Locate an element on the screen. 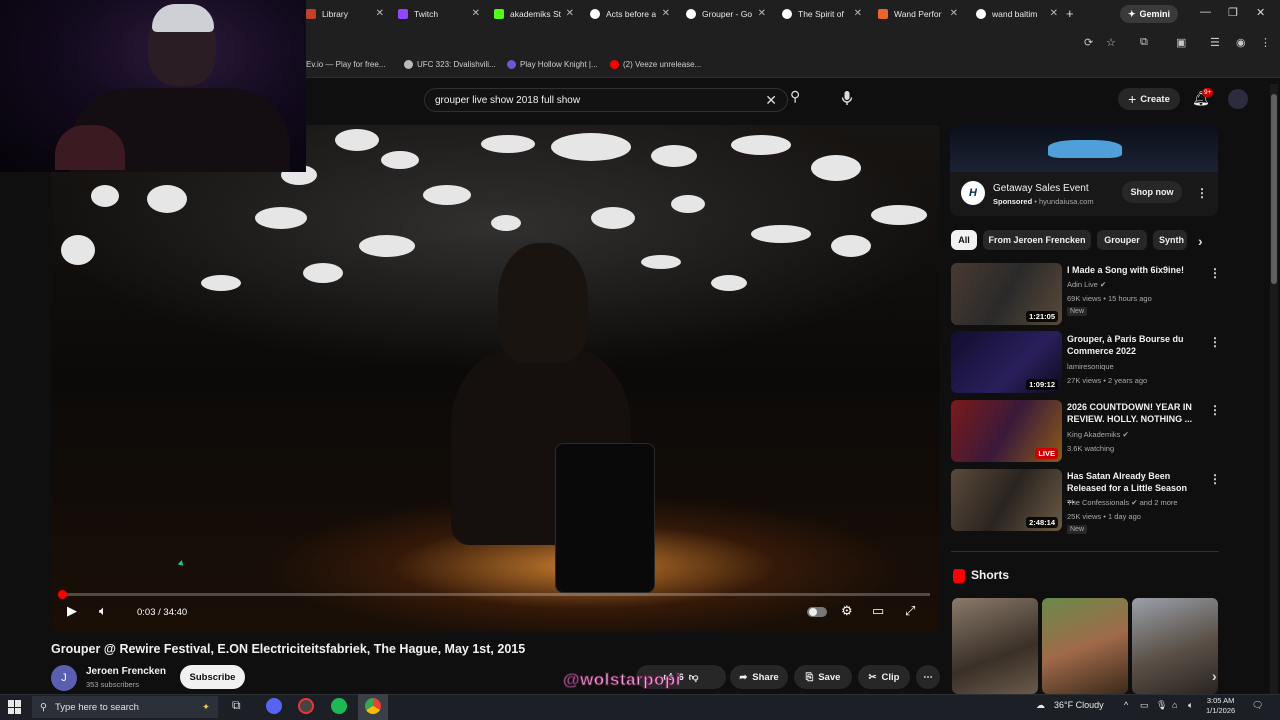  clip-label: Clip is located at coordinates (890, 677).